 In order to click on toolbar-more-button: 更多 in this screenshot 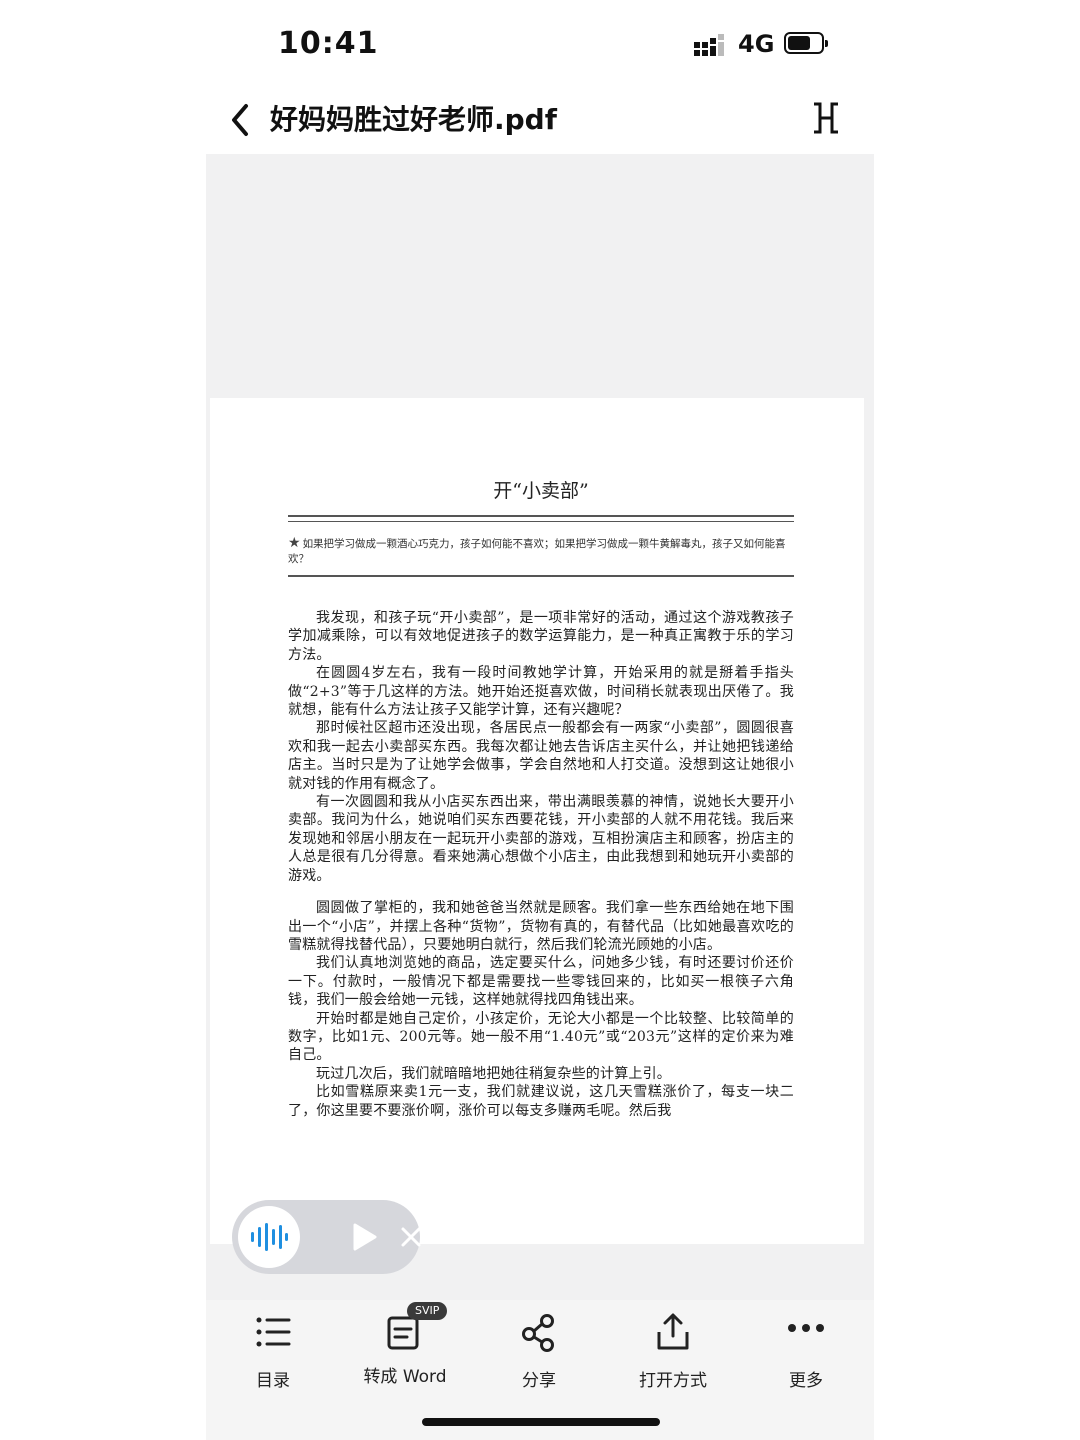, I will do `click(806, 1351)`.